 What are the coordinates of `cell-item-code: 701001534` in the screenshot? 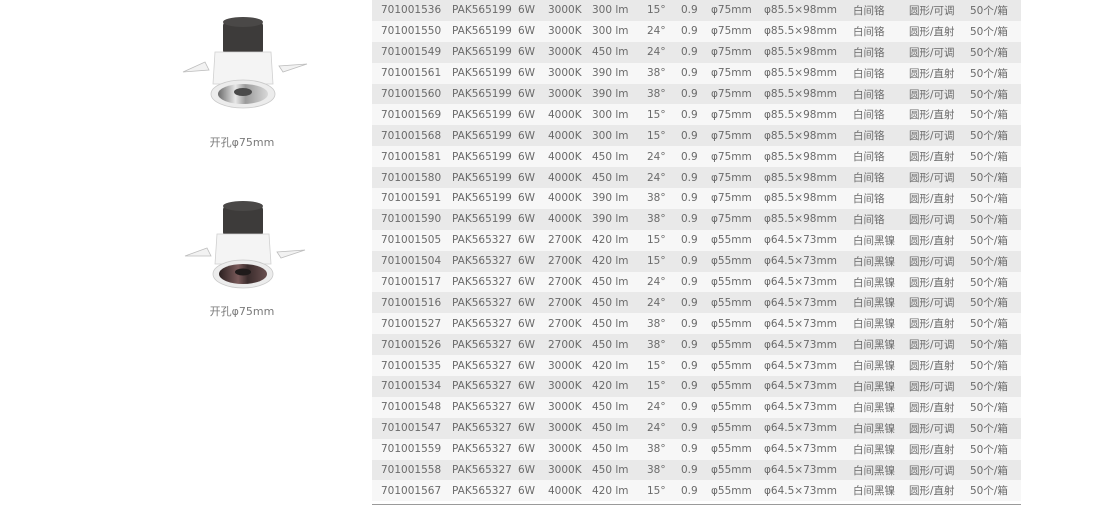 It's located at (410, 386).